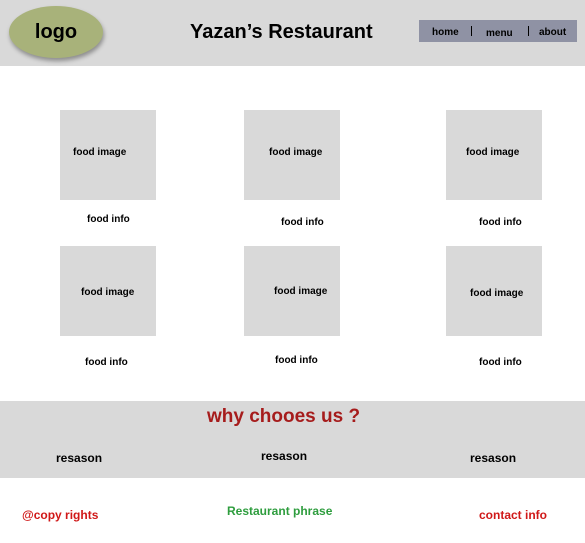  What do you see at coordinates (284, 416) in the screenshot?
I see `why-title: why chooes us ?` at bounding box center [284, 416].